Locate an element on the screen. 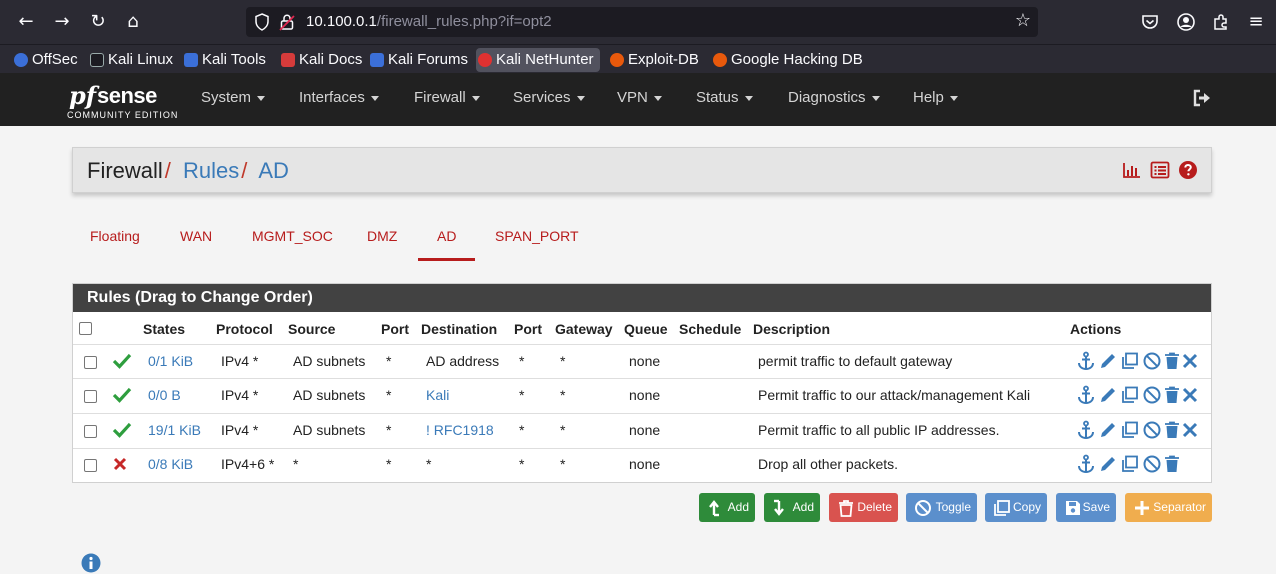  col-source: Source is located at coordinates (312, 329).